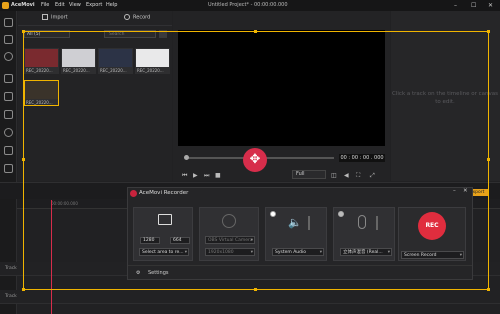  What do you see at coordinates (465, 191) in the screenshot?
I see `recorder-close-button: ✕` at bounding box center [465, 191].